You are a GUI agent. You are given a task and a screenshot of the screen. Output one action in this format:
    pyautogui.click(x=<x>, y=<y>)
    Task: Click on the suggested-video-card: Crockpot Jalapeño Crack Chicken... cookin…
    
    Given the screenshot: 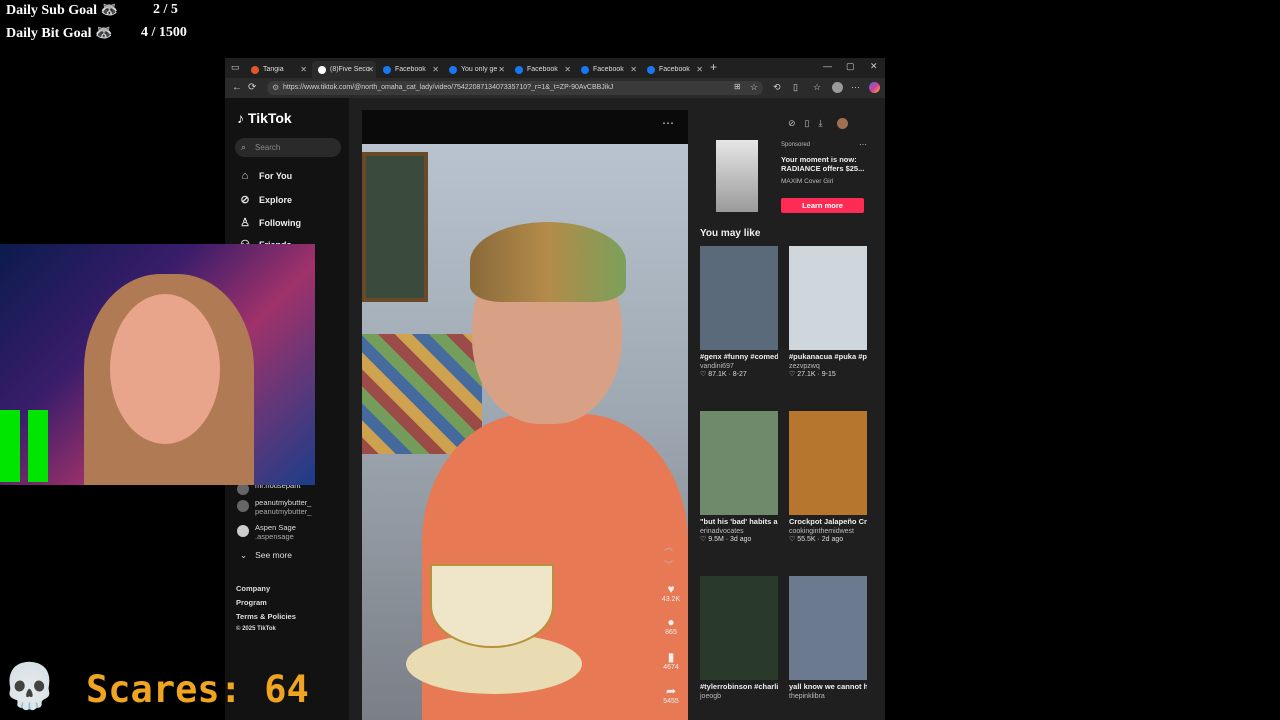 What is the action you would take?
    pyautogui.click(x=828, y=477)
    